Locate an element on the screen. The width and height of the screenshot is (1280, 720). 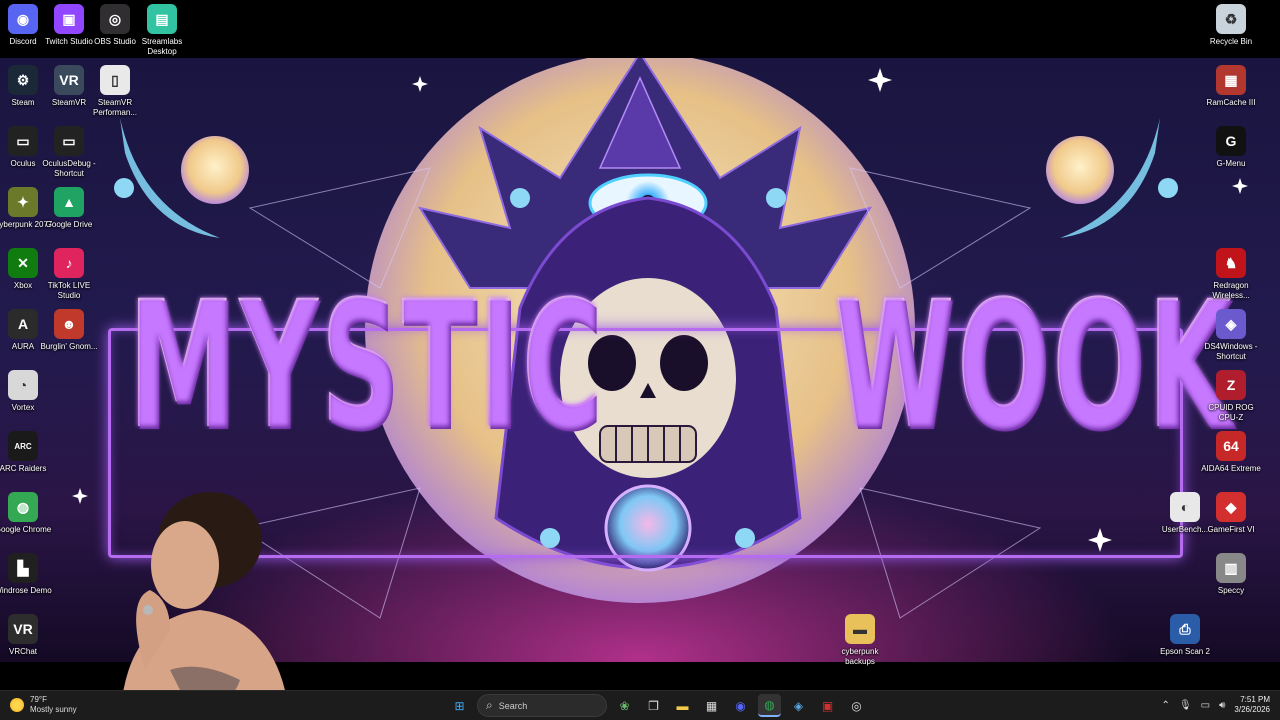
clock: 7:51 PM 3/26/2026 is located at coordinates (1252, 705).